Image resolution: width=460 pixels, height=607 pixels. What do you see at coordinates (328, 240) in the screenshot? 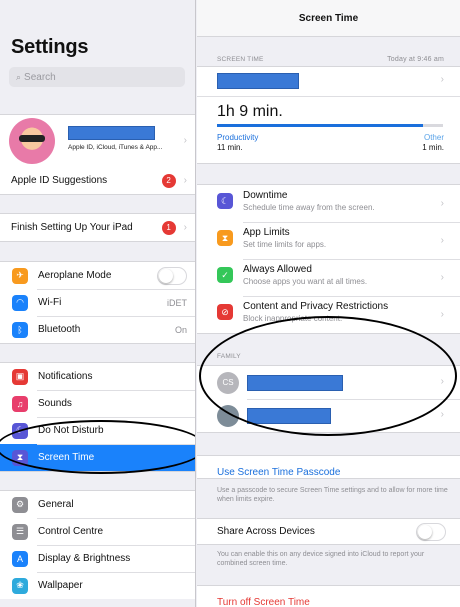
I see `app-limits-row: ⧗ App Limits Set time limits for apps. ›` at bounding box center [328, 240].